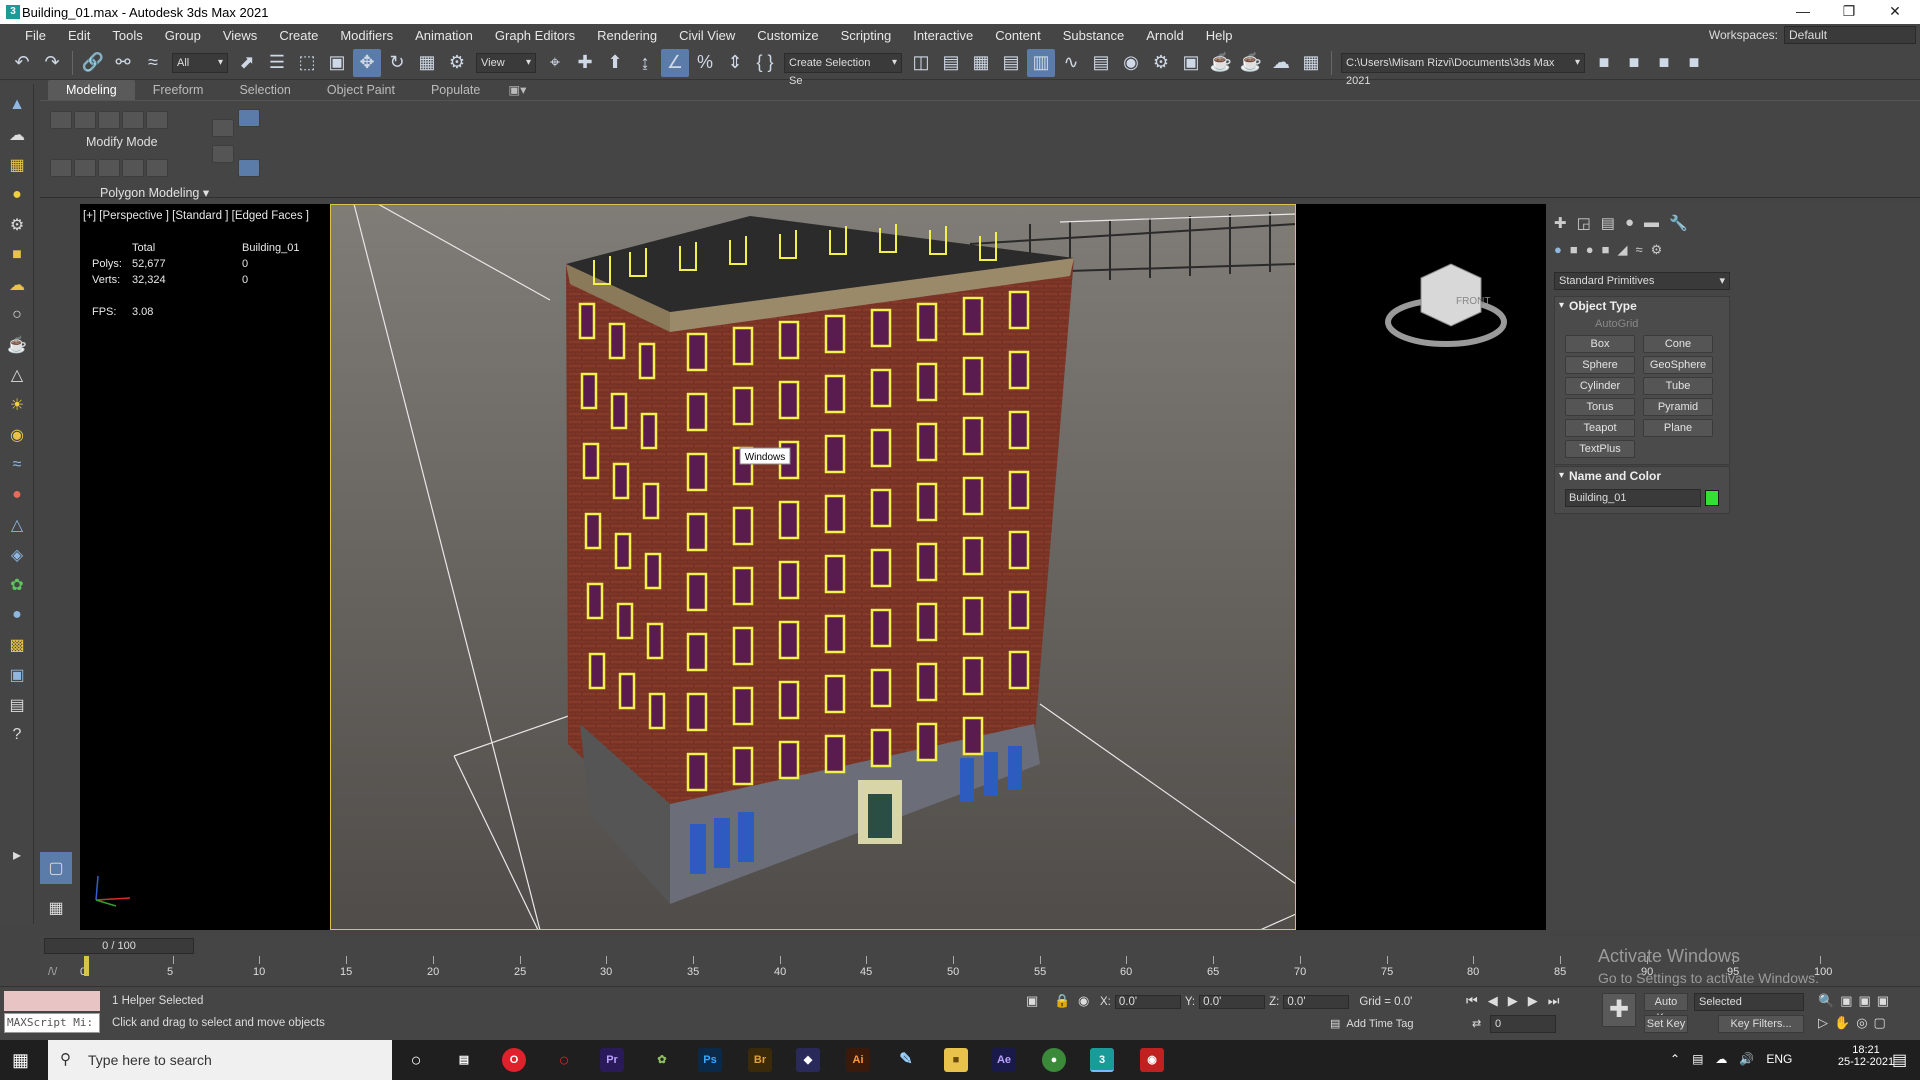  Describe the element at coordinates (220, 1060) in the screenshot. I see `taskbar-search-box: ⚲ Type here to search` at that location.